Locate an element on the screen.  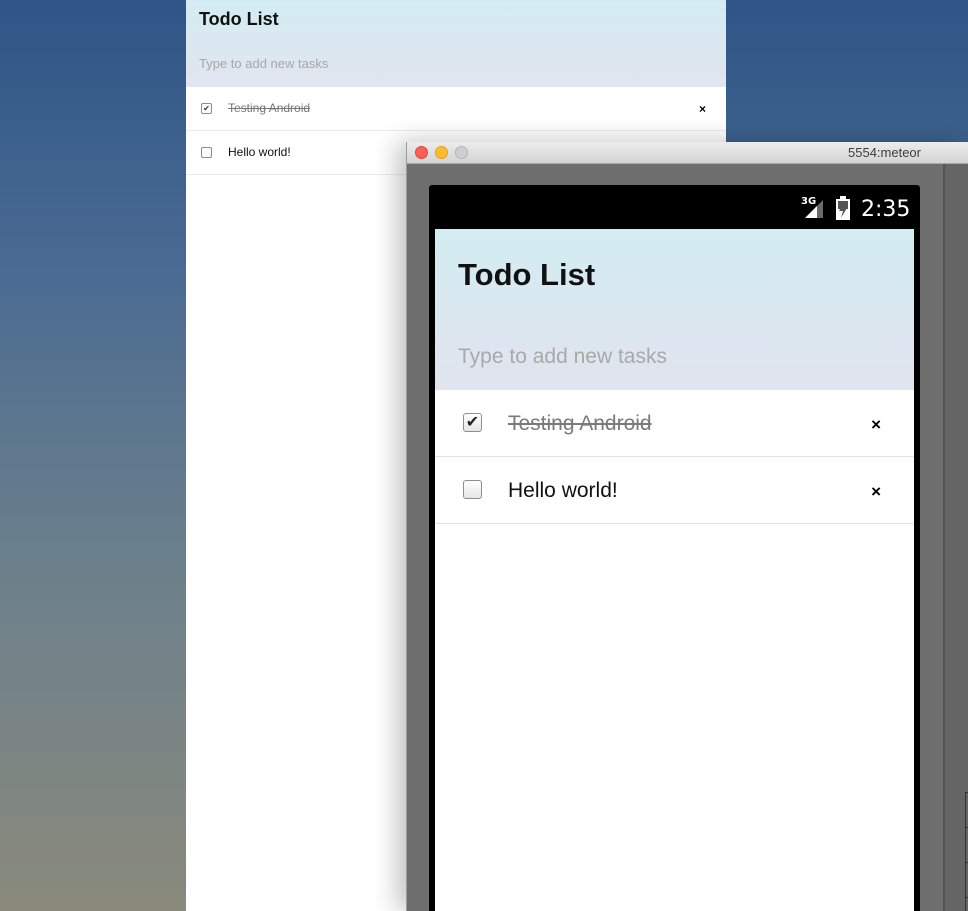
browser-task-text: Testing Android is located at coordinates (269, 108).